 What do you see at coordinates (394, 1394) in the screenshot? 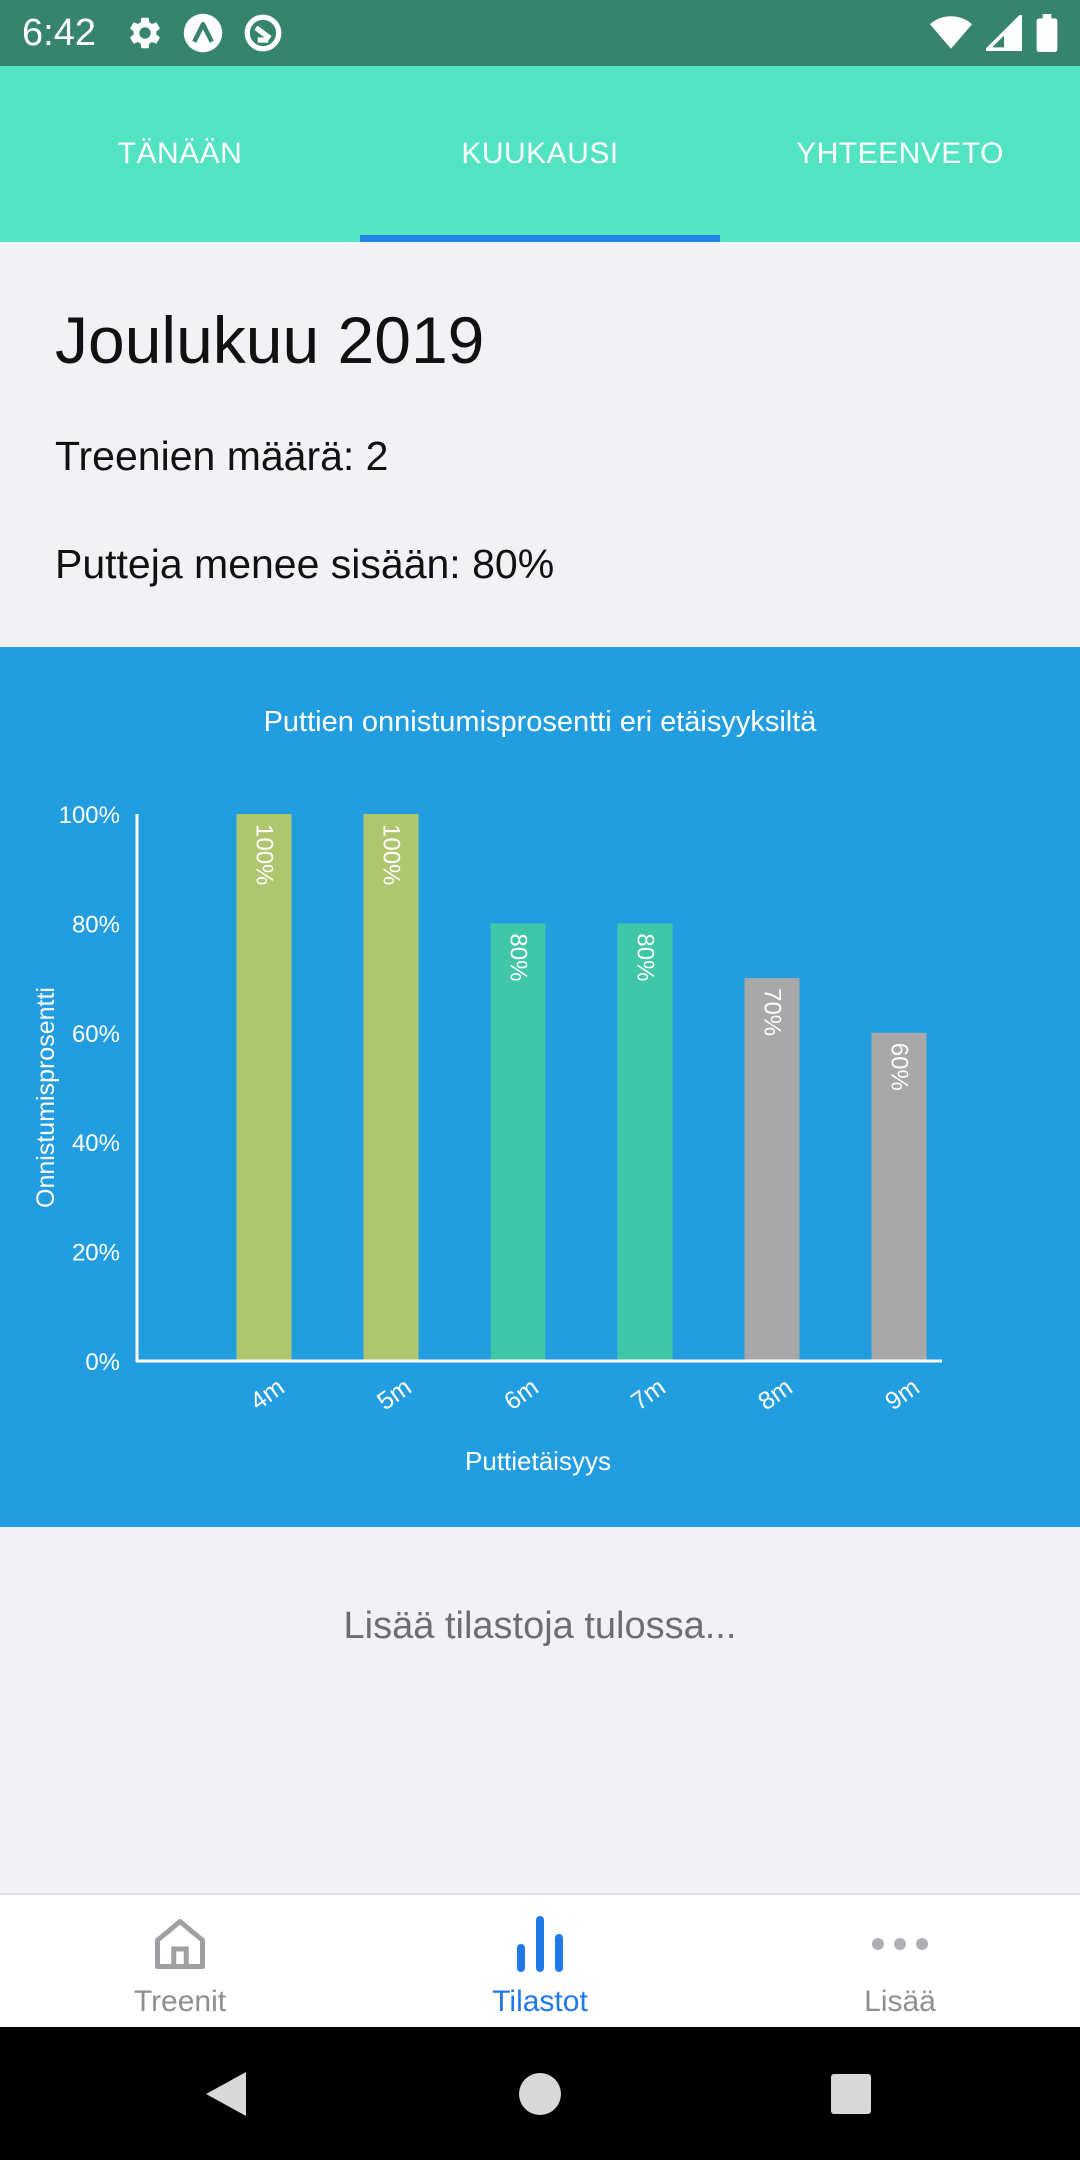
I see `x-tick-label: 5m` at bounding box center [394, 1394].